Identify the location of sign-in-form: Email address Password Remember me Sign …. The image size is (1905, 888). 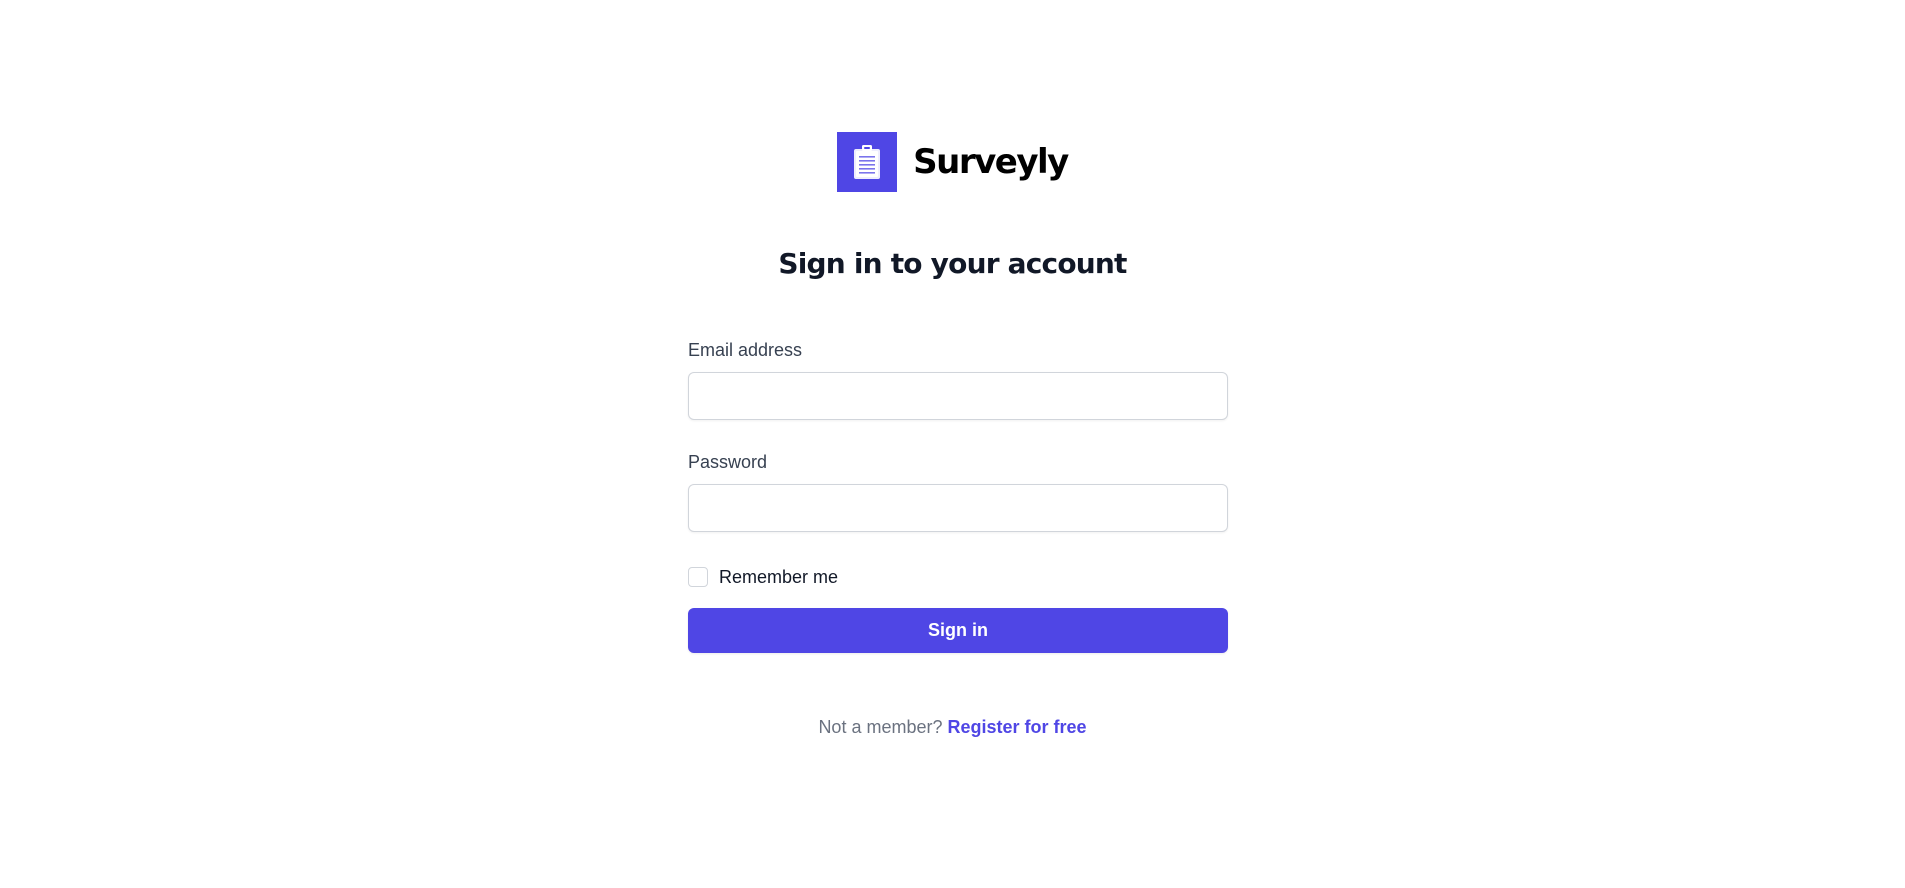
(958, 495).